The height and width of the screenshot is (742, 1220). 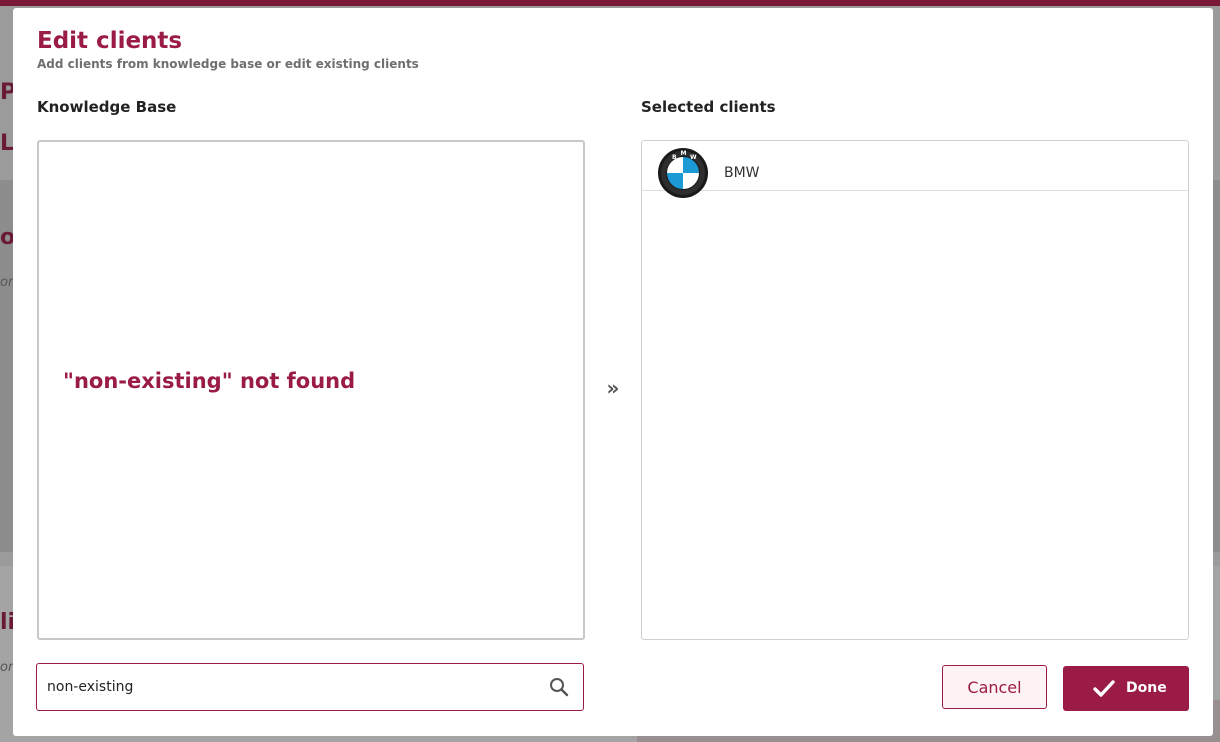 I want to click on modal-title: Edit clients, so click(x=110, y=41).